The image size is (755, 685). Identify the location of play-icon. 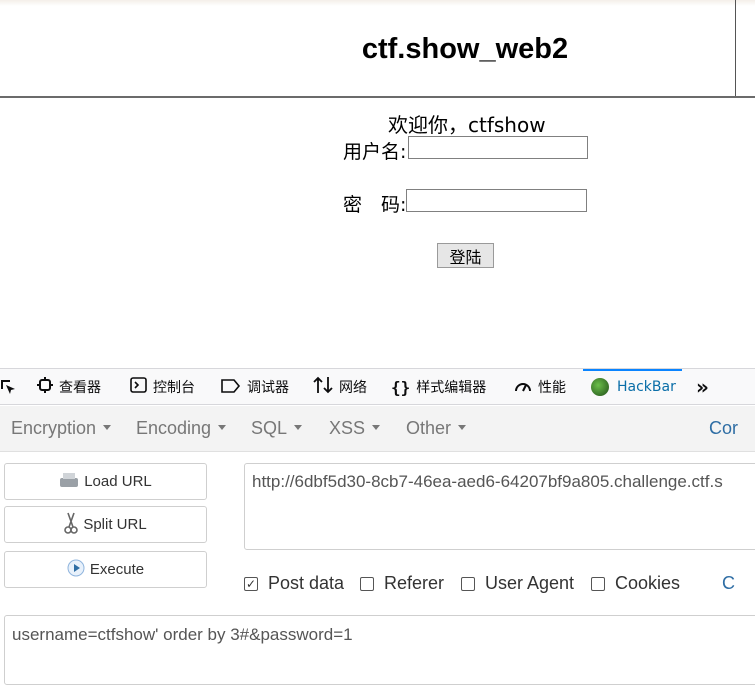
(76, 569).